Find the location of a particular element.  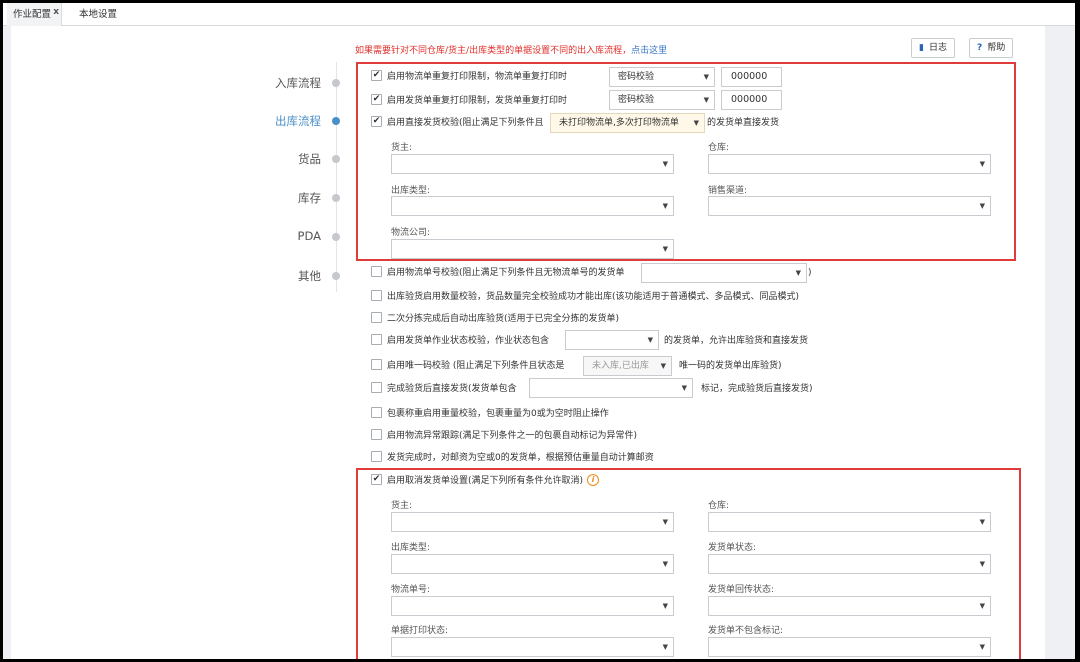

cancel-owner-select: ▼ is located at coordinates (532, 522).